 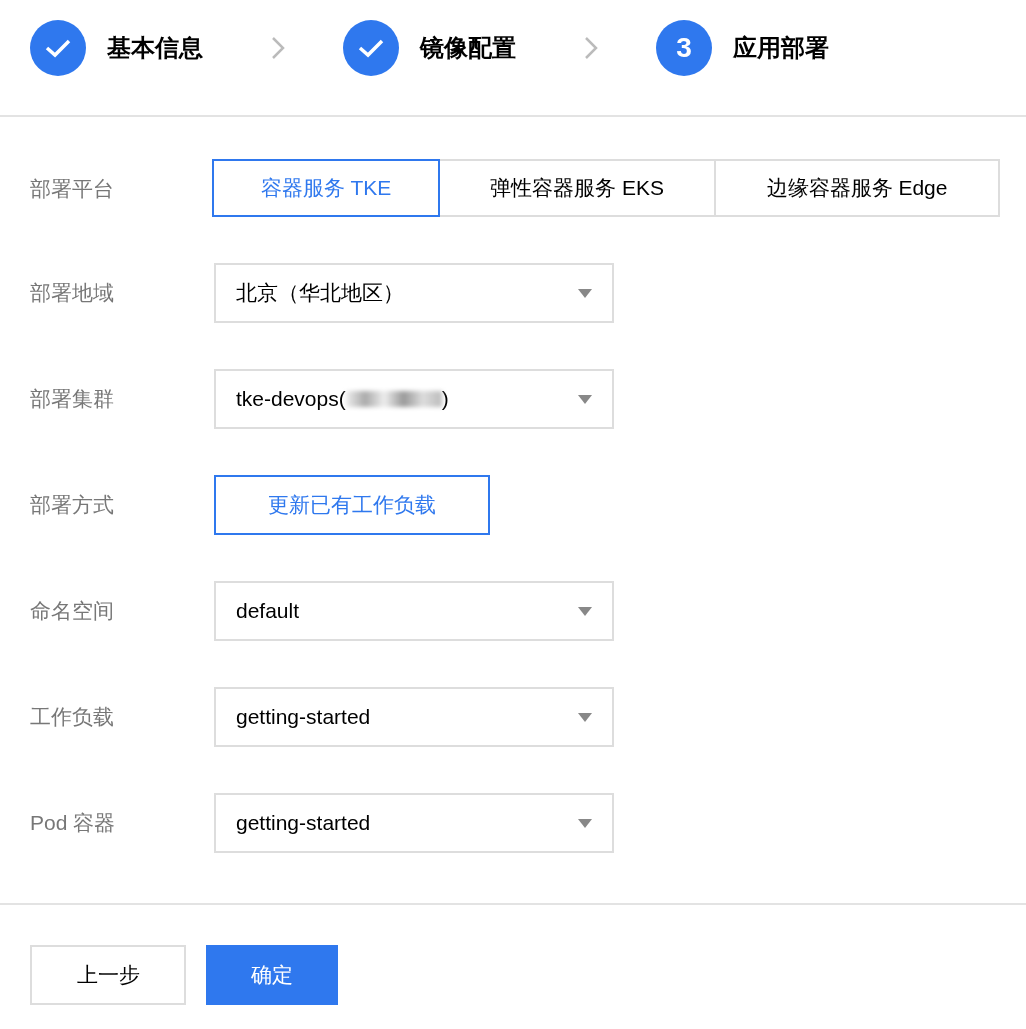 What do you see at coordinates (414, 399) in the screenshot?
I see `select-field: tke-devops( )` at bounding box center [414, 399].